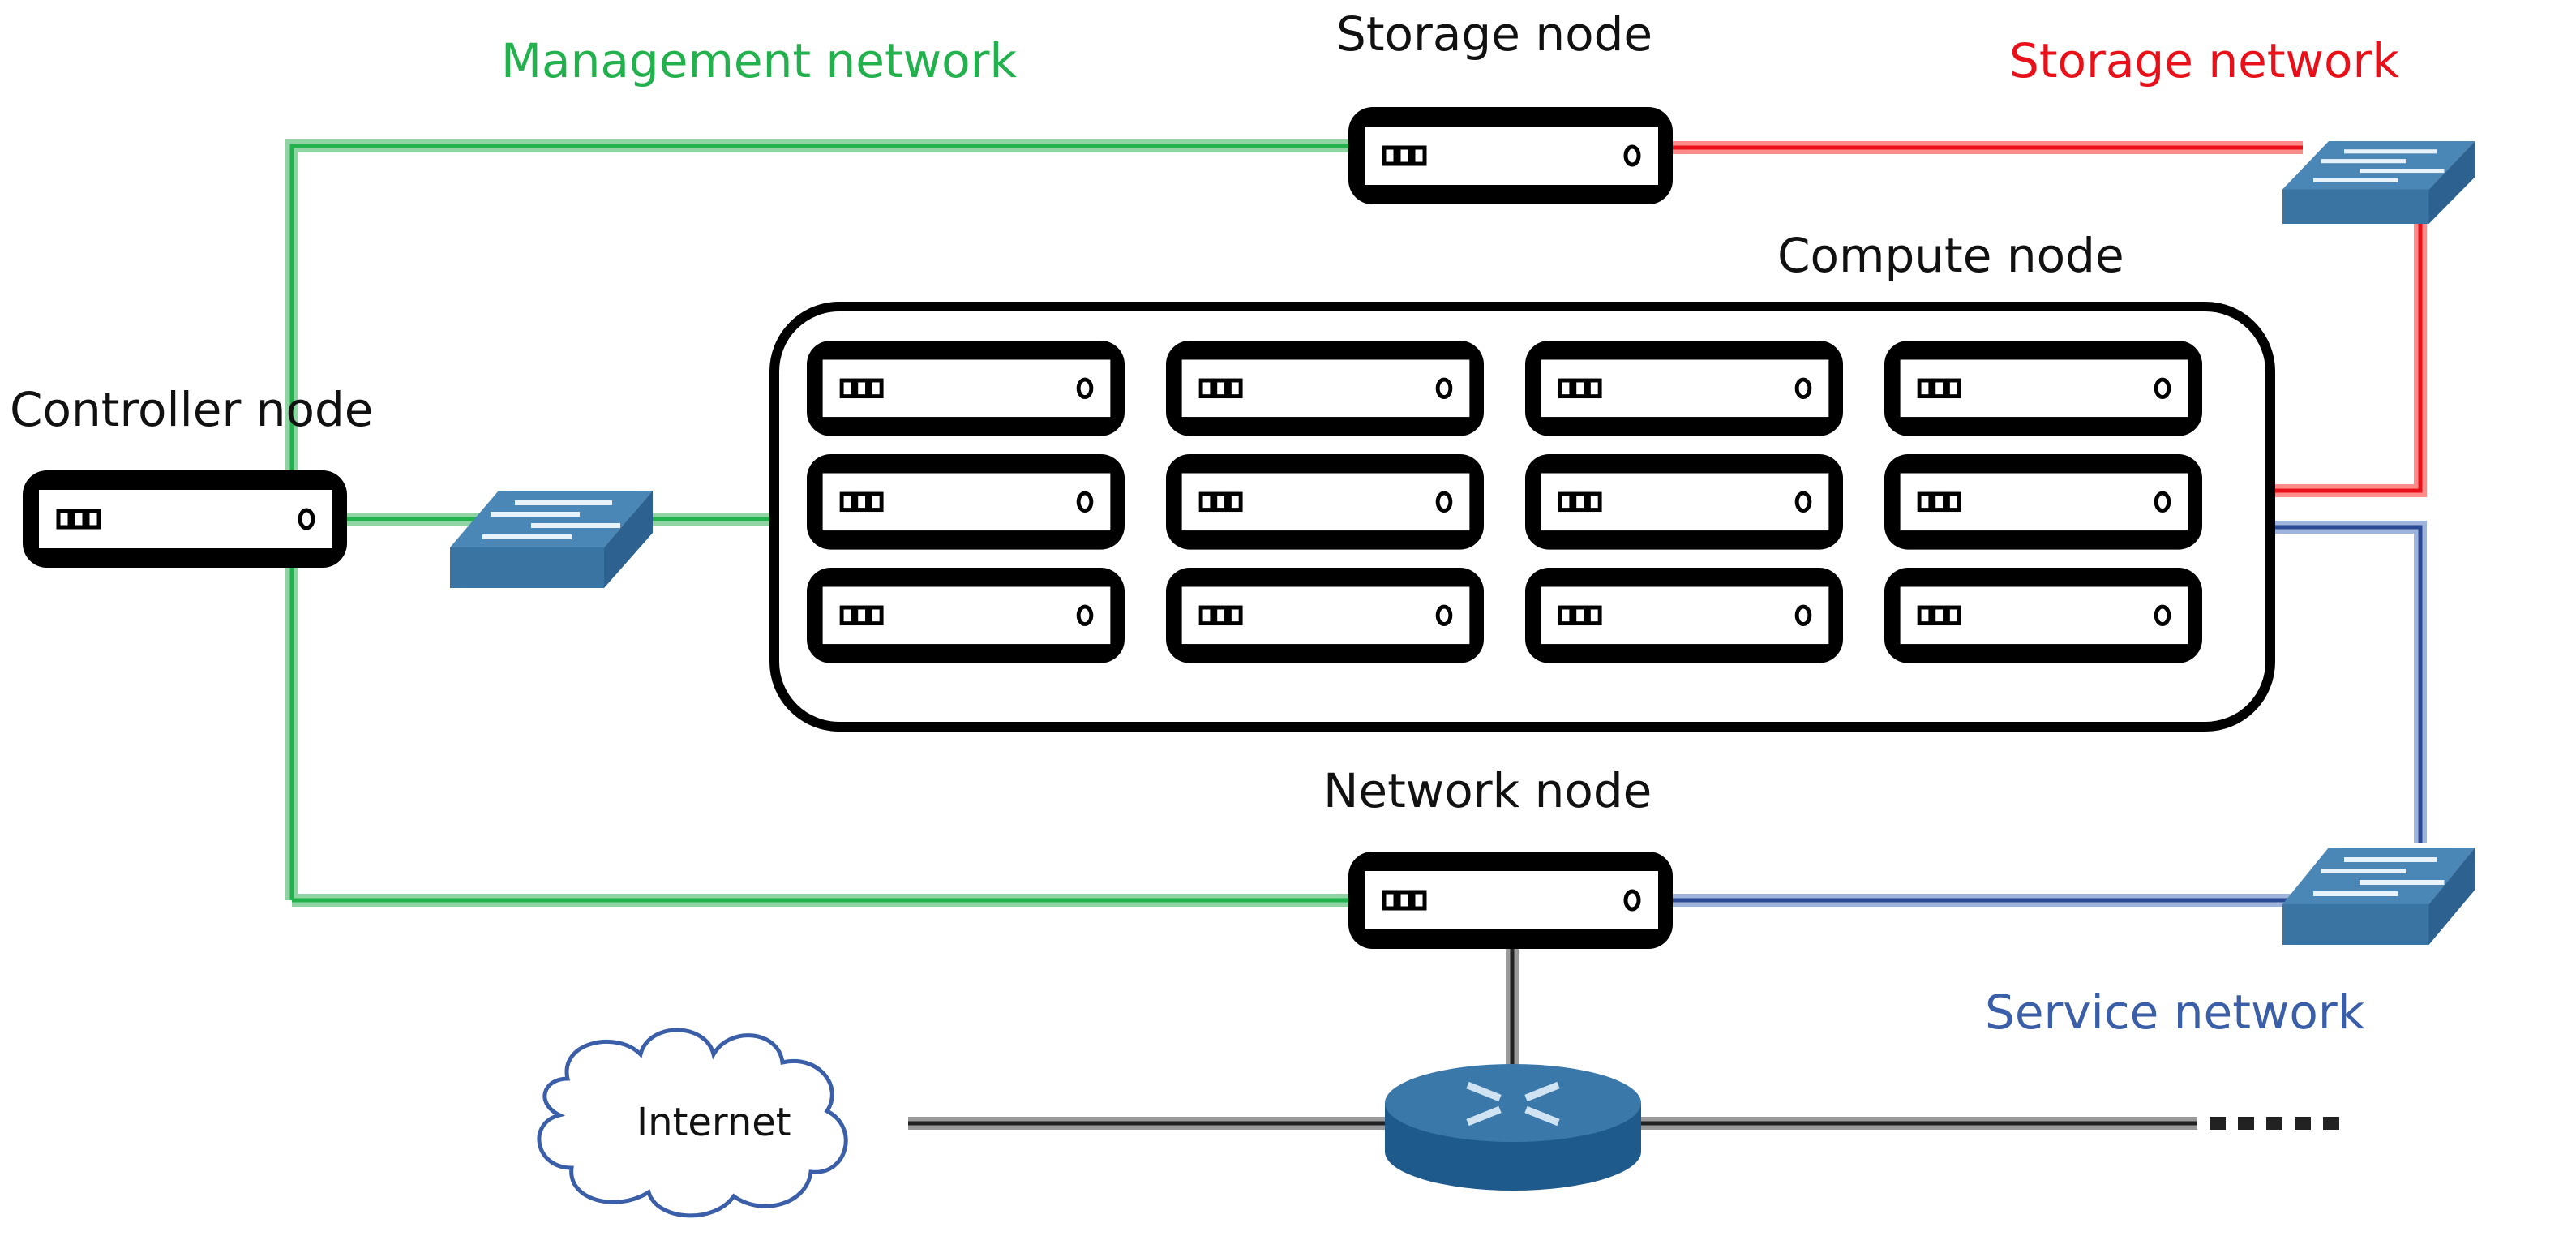 The width and height of the screenshot is (2576, 1236). Describe the element at coordinates (1950, 255) in the screenshot. I see `compute-node-label: Compute node` at that location.